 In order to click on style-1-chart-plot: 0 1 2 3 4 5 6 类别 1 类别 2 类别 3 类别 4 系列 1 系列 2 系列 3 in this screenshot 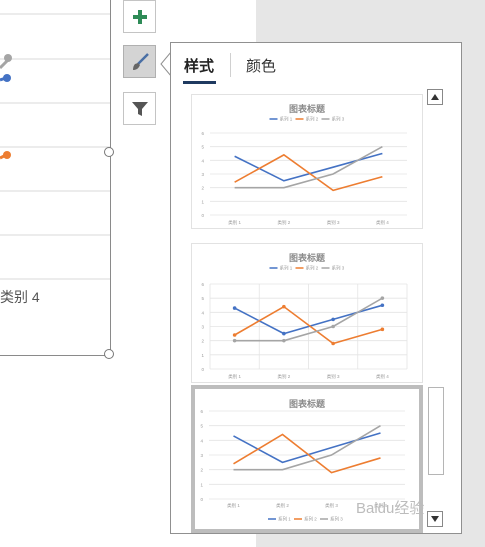, I will do `click(304, 171)`.